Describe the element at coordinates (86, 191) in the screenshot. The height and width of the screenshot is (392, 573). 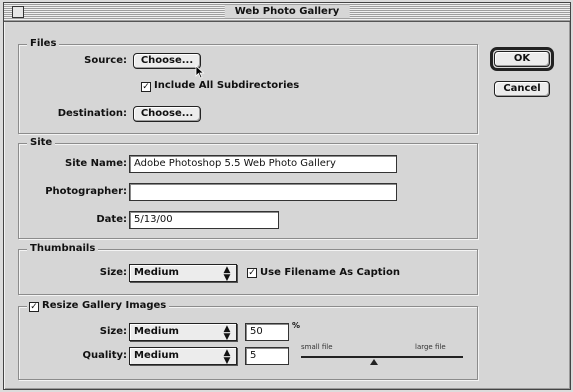
I see `photographer-label: Photographer:` at that location.